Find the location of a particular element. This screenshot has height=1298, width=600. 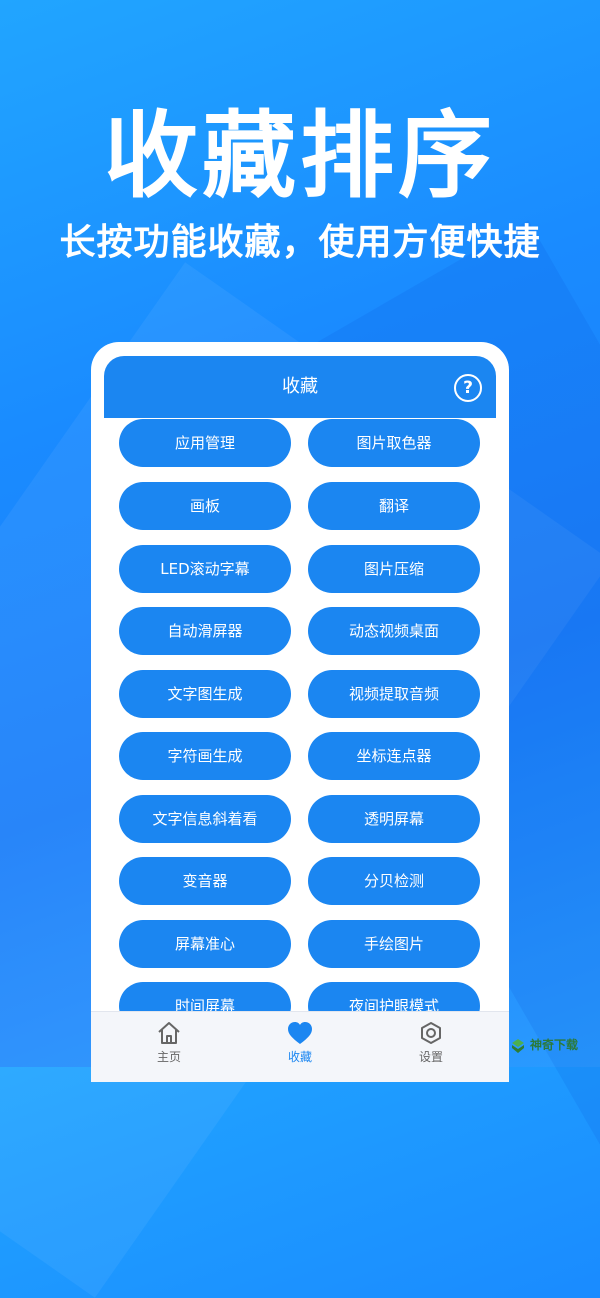

home-icon is located at coordinates (169, 1033).